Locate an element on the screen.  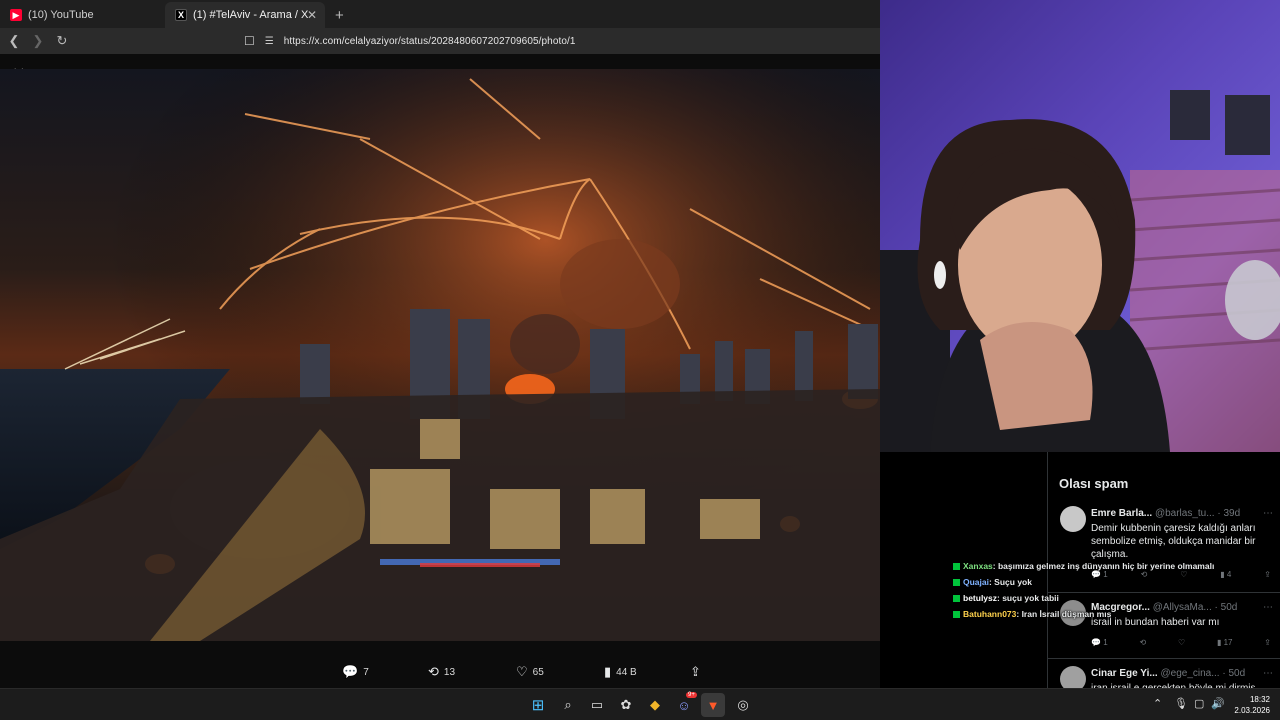
divider is located at coordinates (1164, 658).